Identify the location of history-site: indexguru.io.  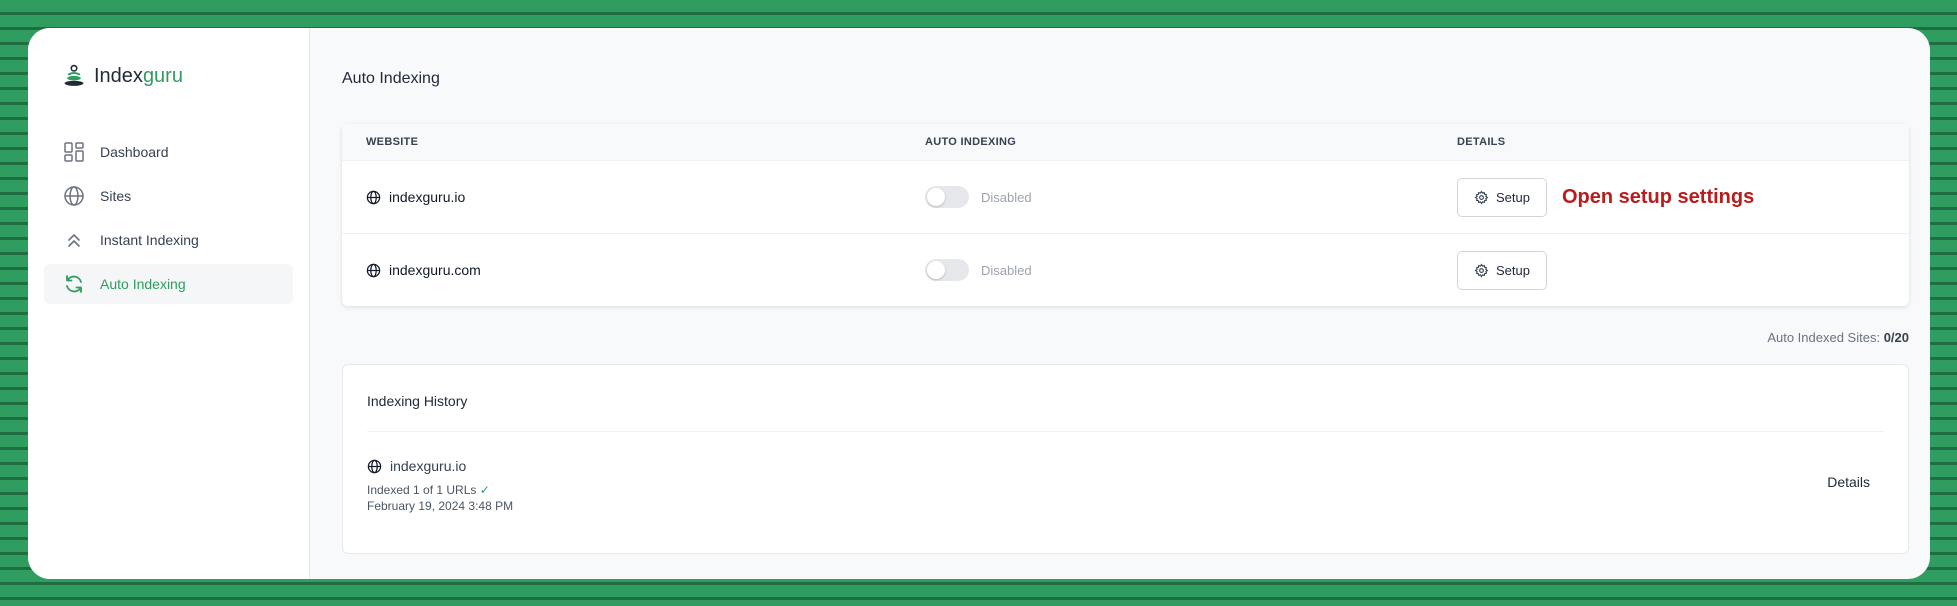
(1125, 466).